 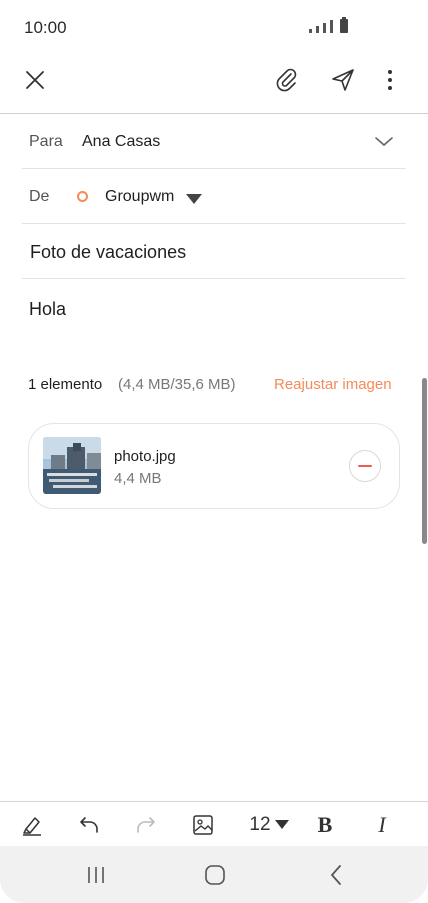 What do you see at coordinates (325, 825) in the screenshot?
I see `bold-button: B` at bounding box center [325, 825].